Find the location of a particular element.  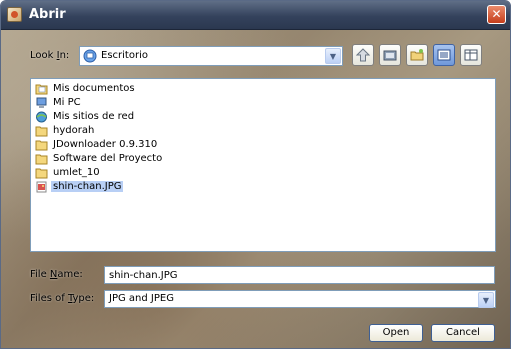

file-type-value: JPG and JPEG is located at coordinates (141, 298).